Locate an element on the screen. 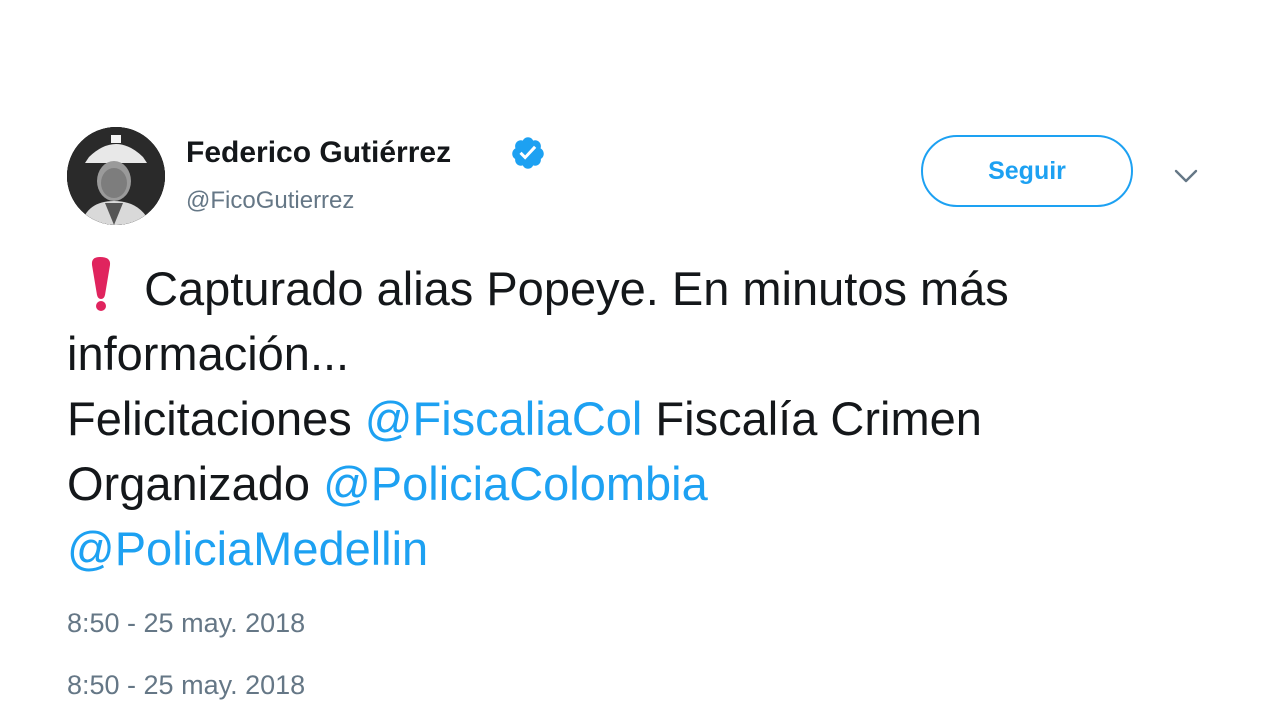  author-handle: @FicoGutierrez is located at coordinates (270, 201).